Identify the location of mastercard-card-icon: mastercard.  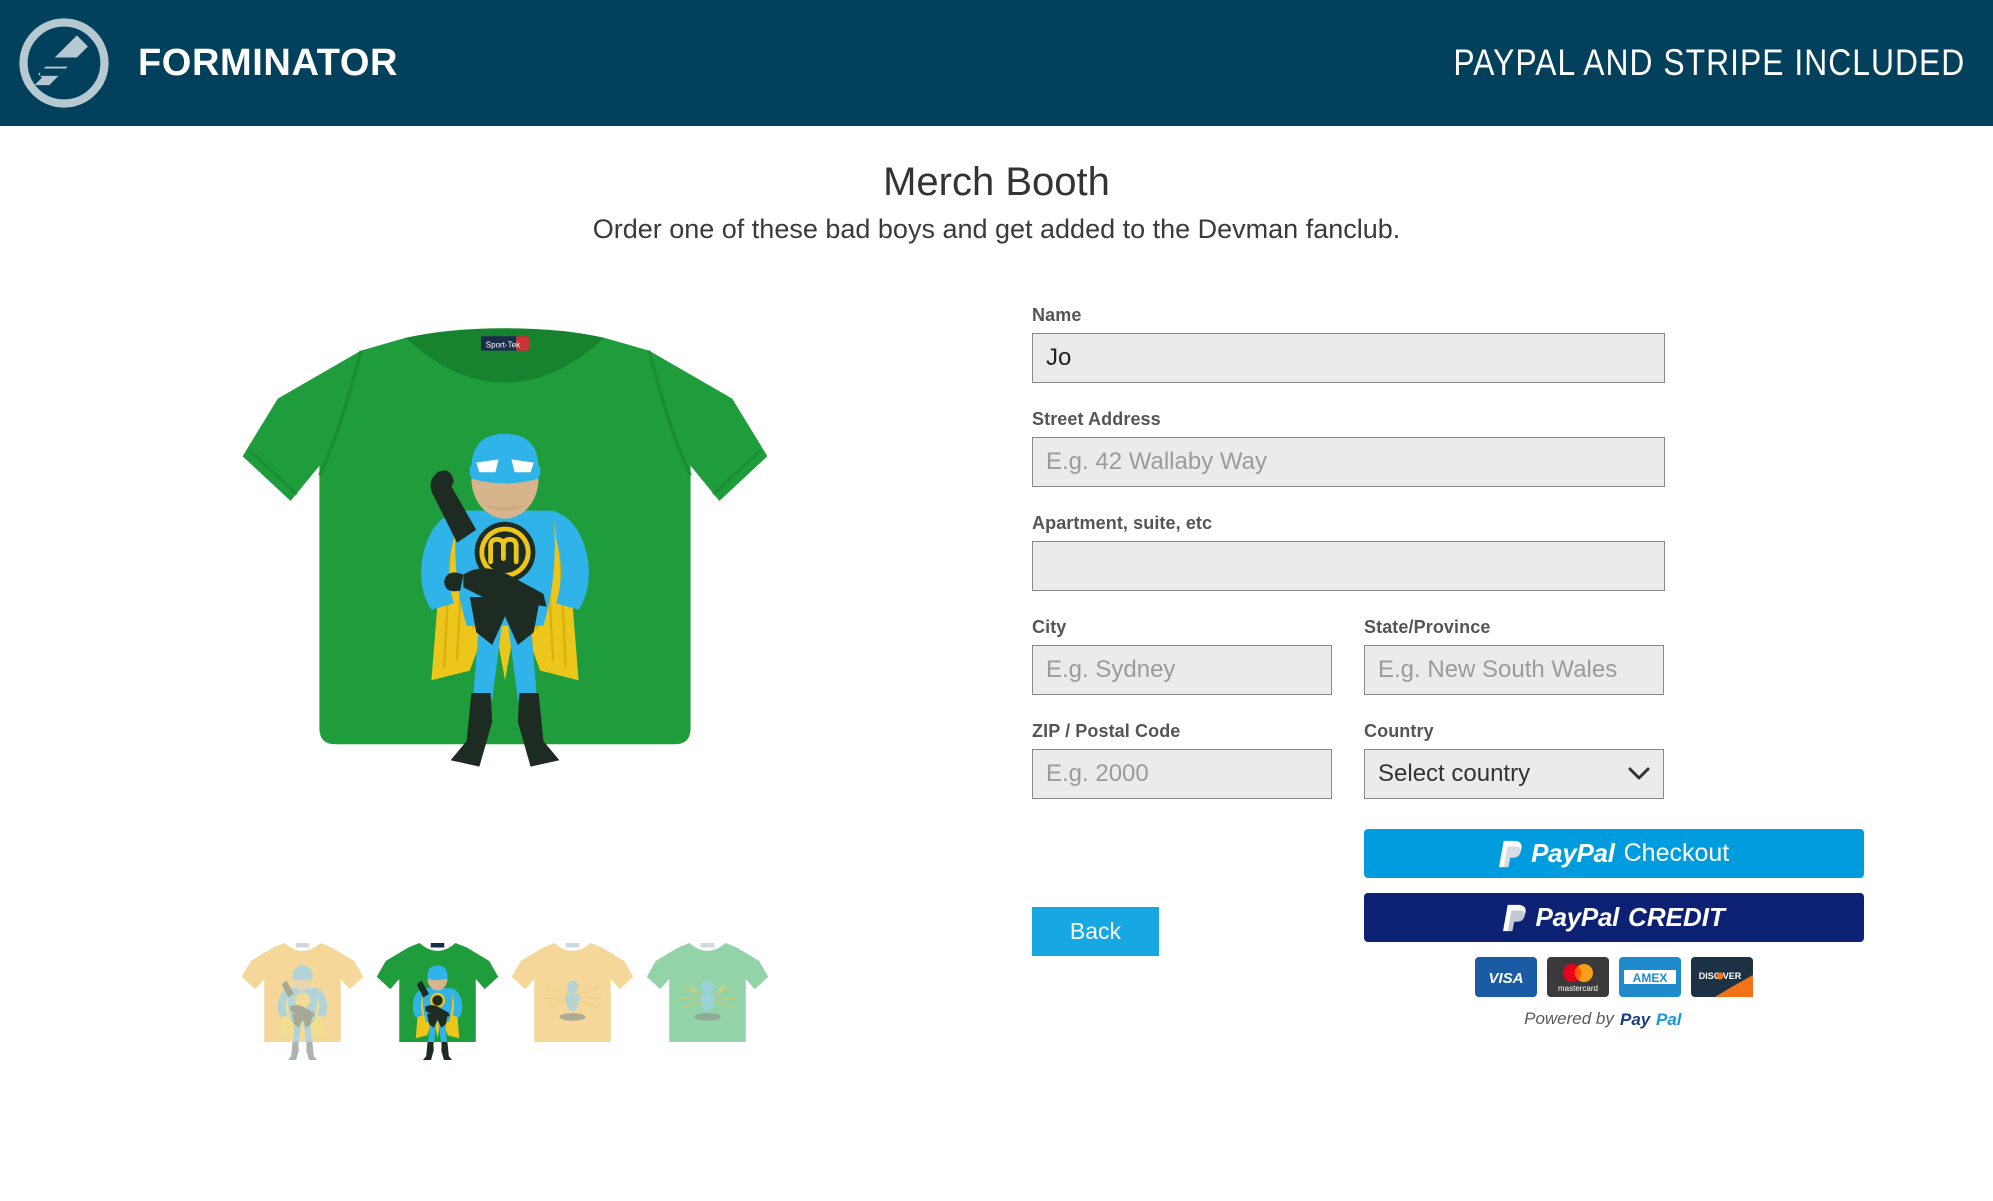
(1578, 977).